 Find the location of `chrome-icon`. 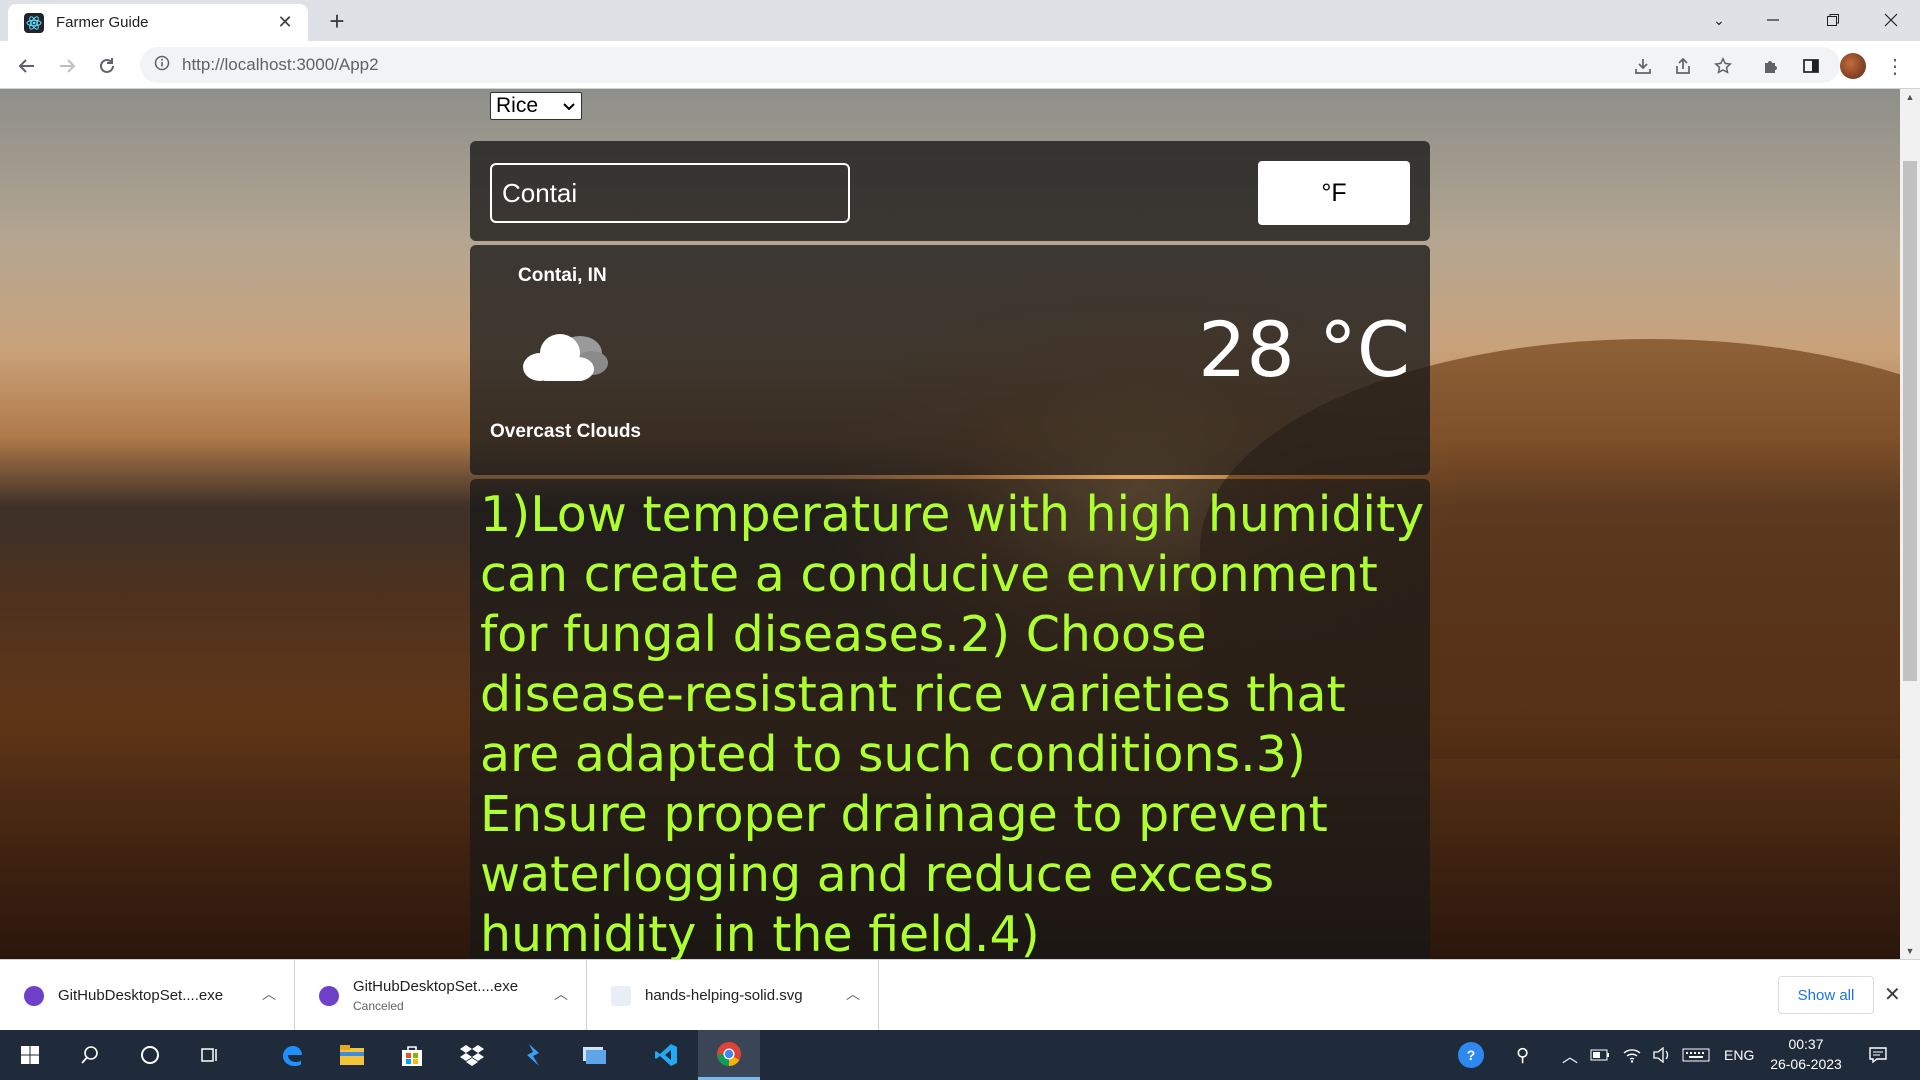

chrome-icon is located at coordinates (729, 1055).